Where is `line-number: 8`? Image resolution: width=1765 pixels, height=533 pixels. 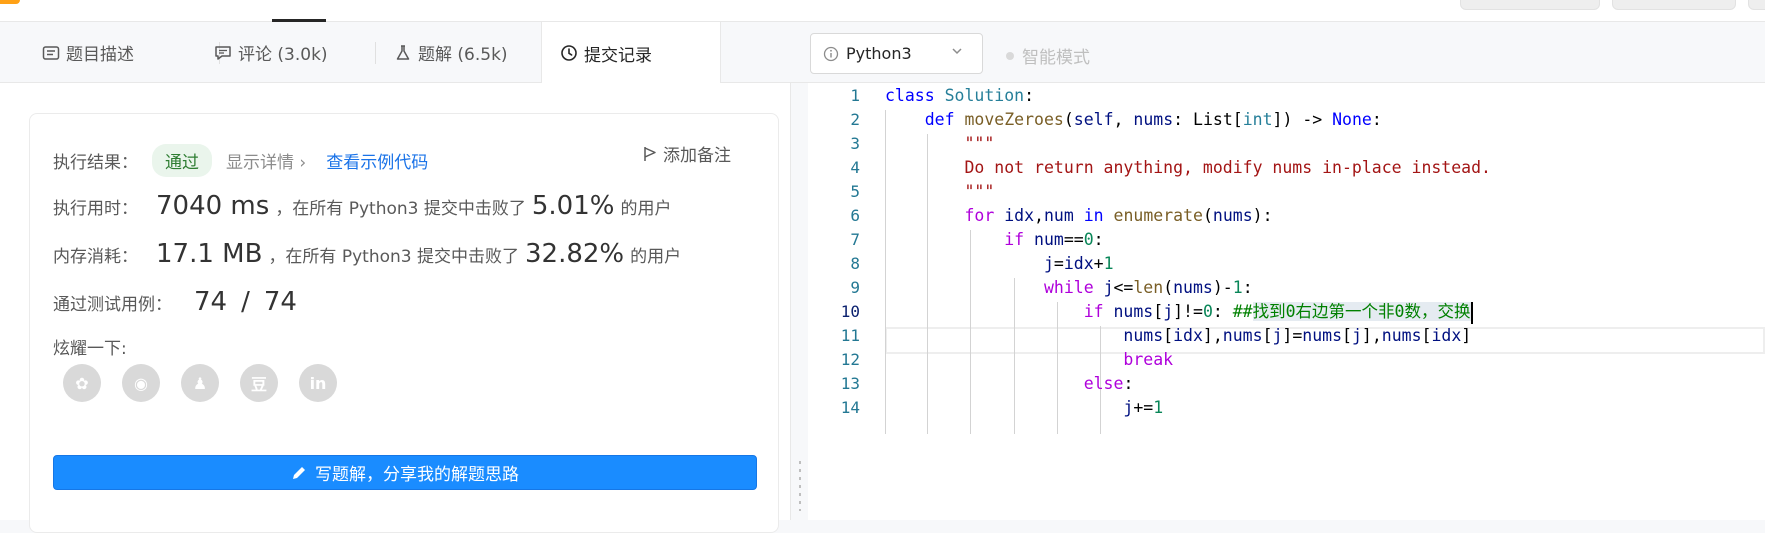 line-number: 8 is located at coordinates (855, 263).